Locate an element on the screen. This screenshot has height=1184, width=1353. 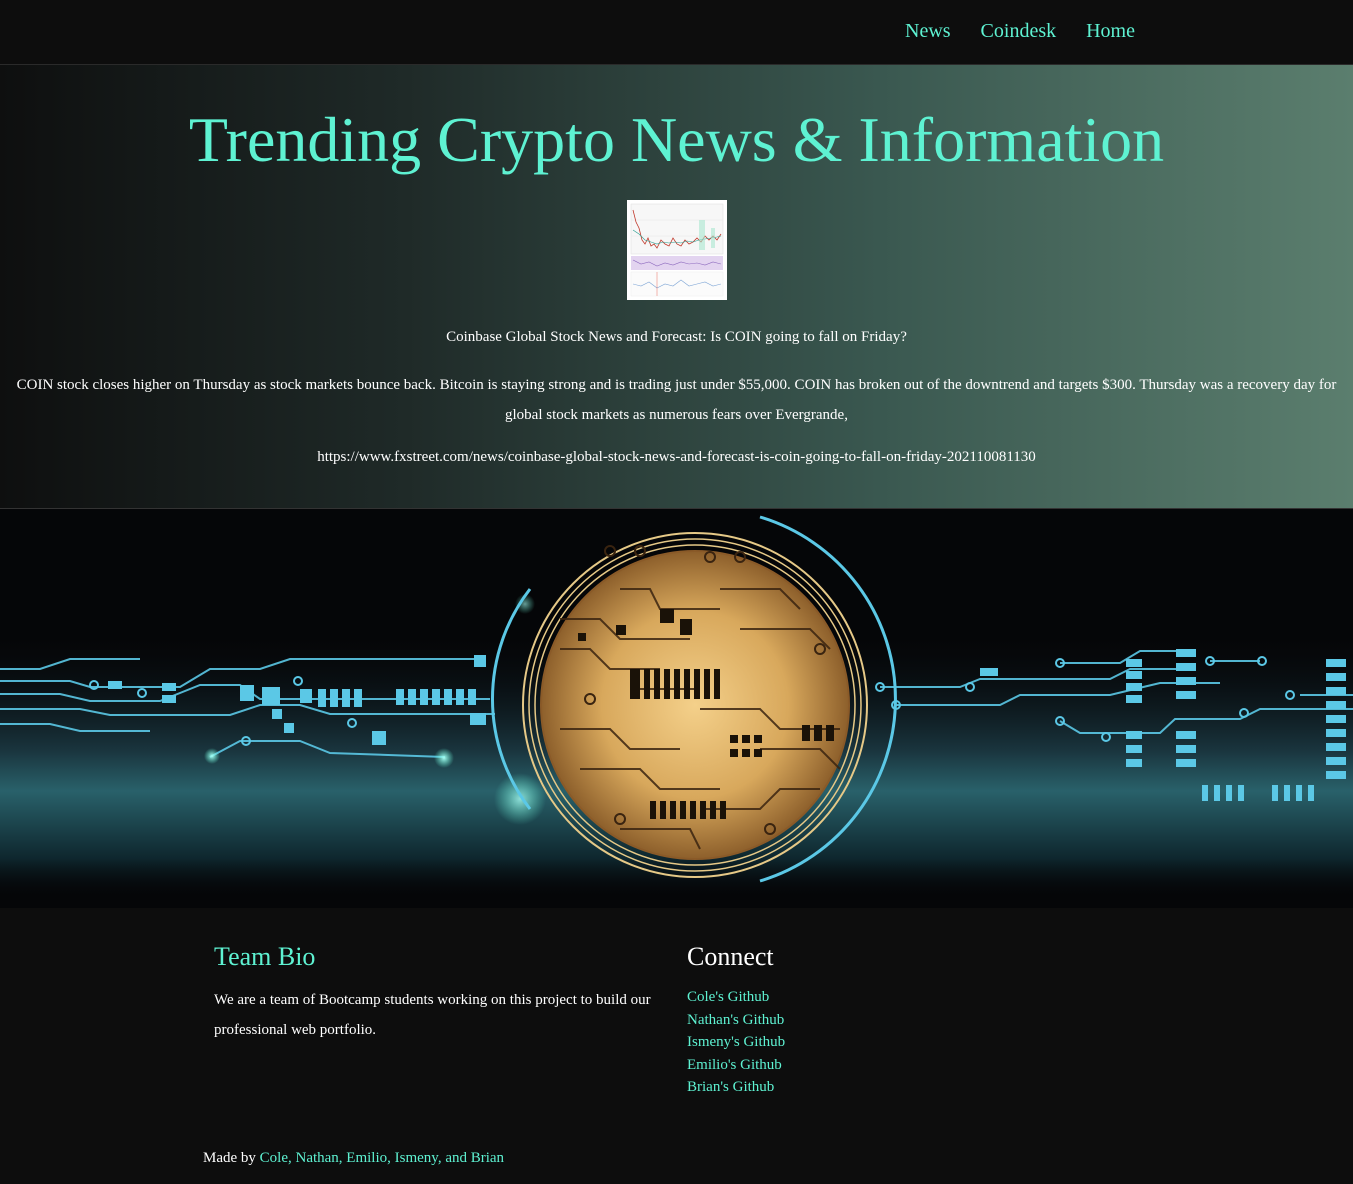
nav-links: News Coindesk Home is located at coordinates (1020, 31).